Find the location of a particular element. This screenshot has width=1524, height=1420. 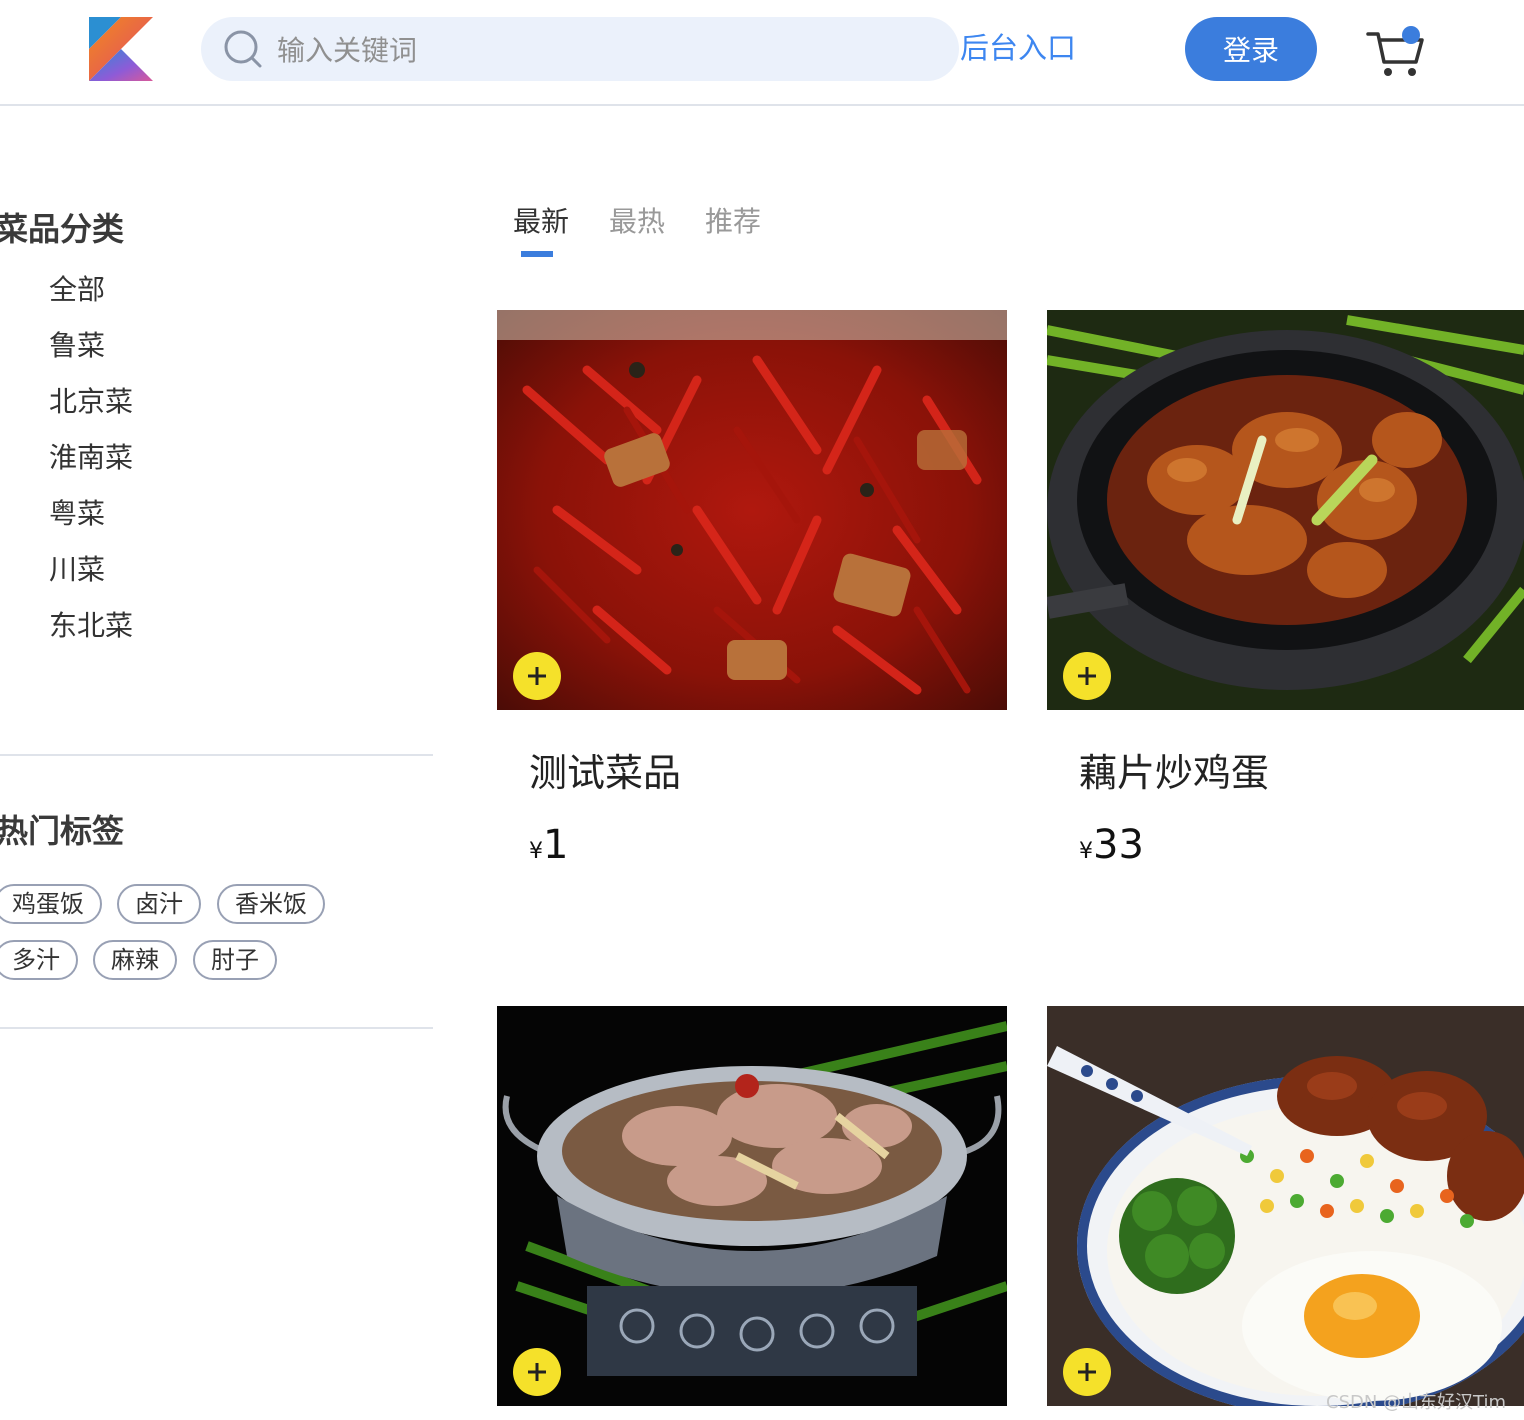

category-list: 全部 鲁菜 北京菜 淮南菜 粤菜 川菜 东北菜 is located at coordinates (91, 464).